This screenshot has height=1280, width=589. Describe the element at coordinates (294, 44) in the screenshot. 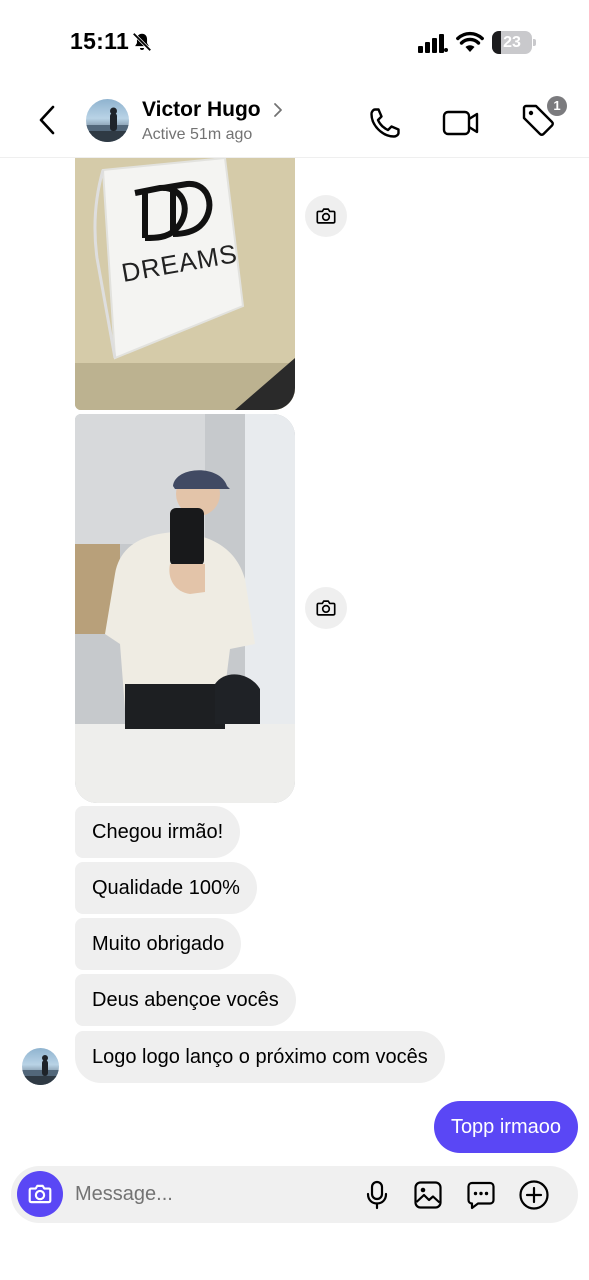

I see `status-bar: 15:11 23` at that location.